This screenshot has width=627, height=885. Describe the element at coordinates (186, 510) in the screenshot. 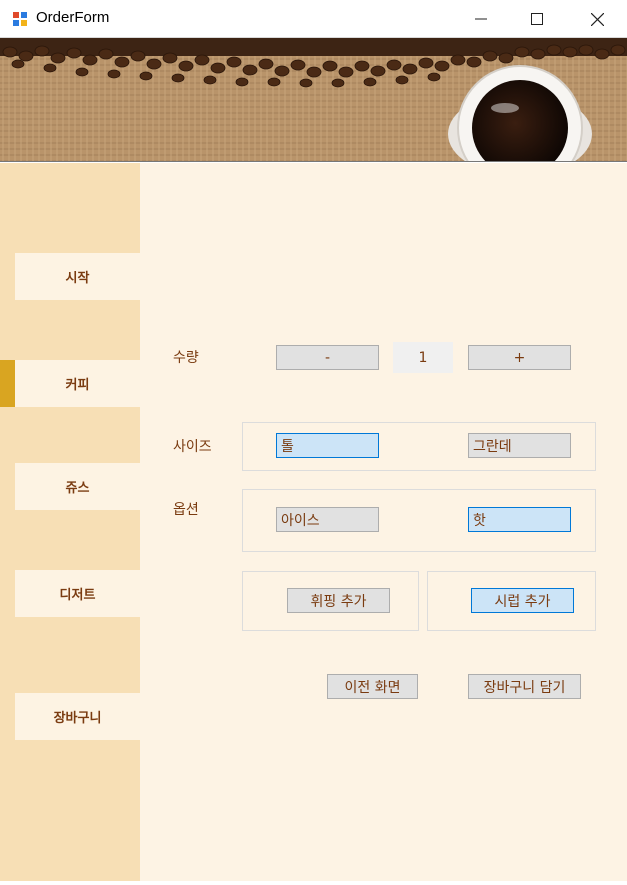

I see `option-label: 옵션` at that location.